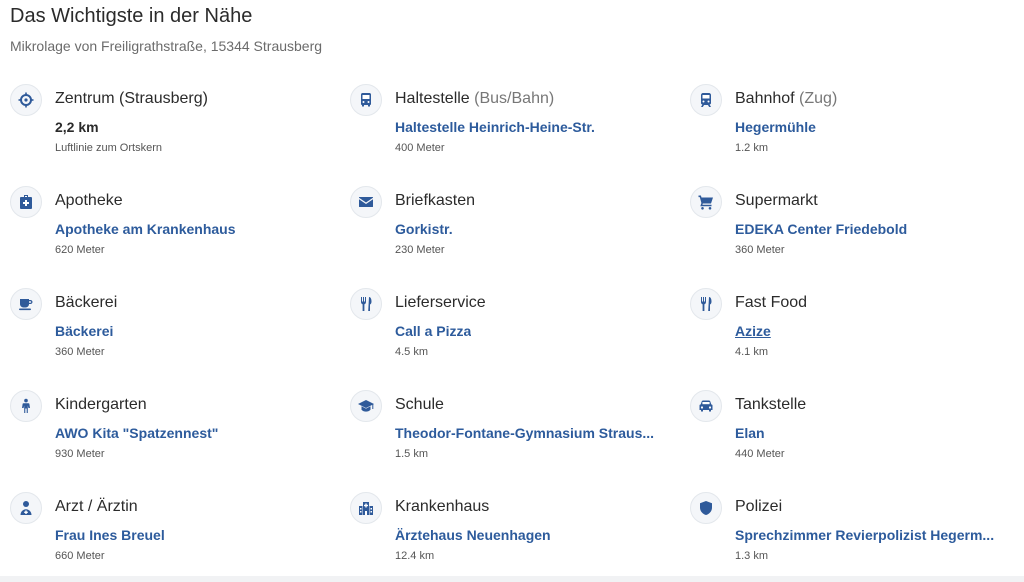 The height and width of the screenshot is (582, 1024). What do you see at coordinates (857, 441) in the screenshot?
I see `nearby-item: Tankstelle Elan 440 Meter` at bounding box center [857, 441].